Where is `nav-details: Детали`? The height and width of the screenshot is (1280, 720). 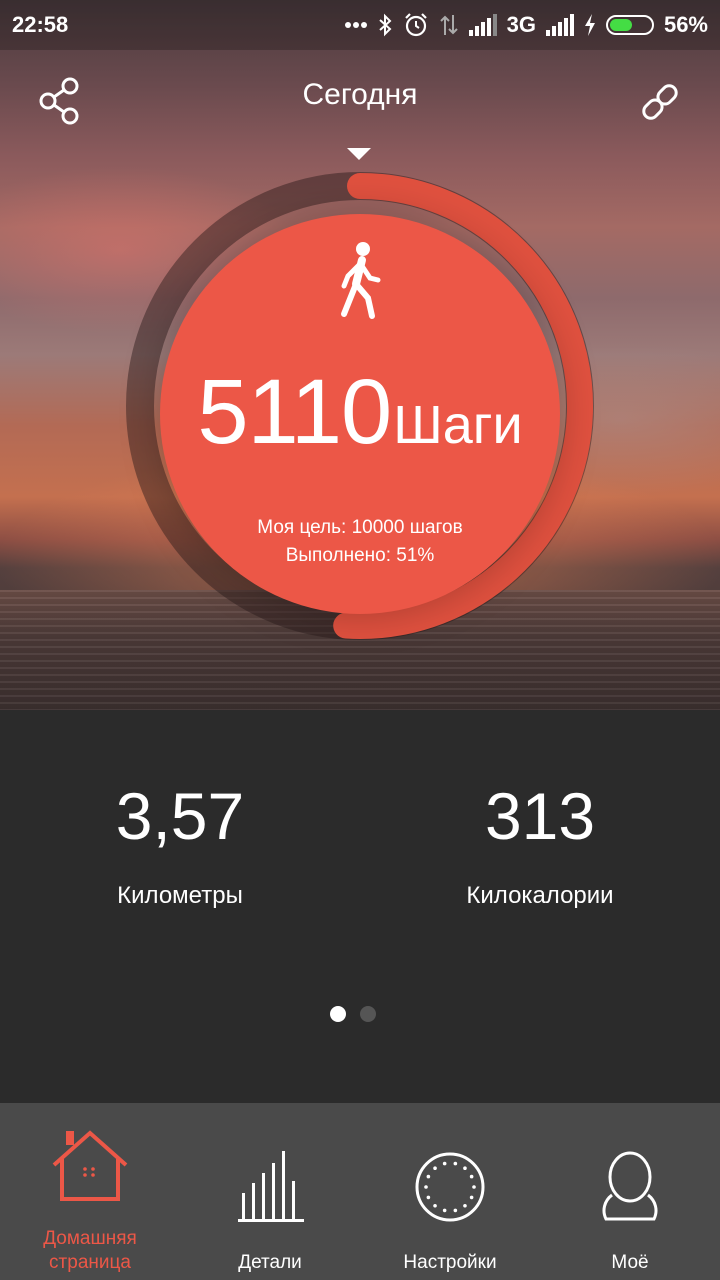
nav-details: Детали is located at coordinates (270, 1191).